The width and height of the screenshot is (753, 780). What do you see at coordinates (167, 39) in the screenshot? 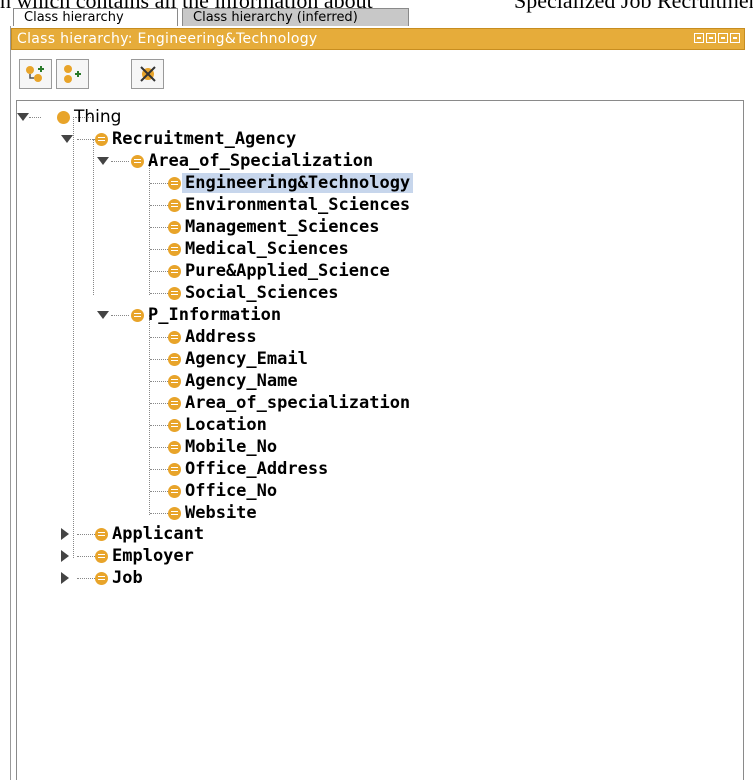
I see `panel-title: Class hierarchy: Engineering&Technology` at bounding box center [167, 39].